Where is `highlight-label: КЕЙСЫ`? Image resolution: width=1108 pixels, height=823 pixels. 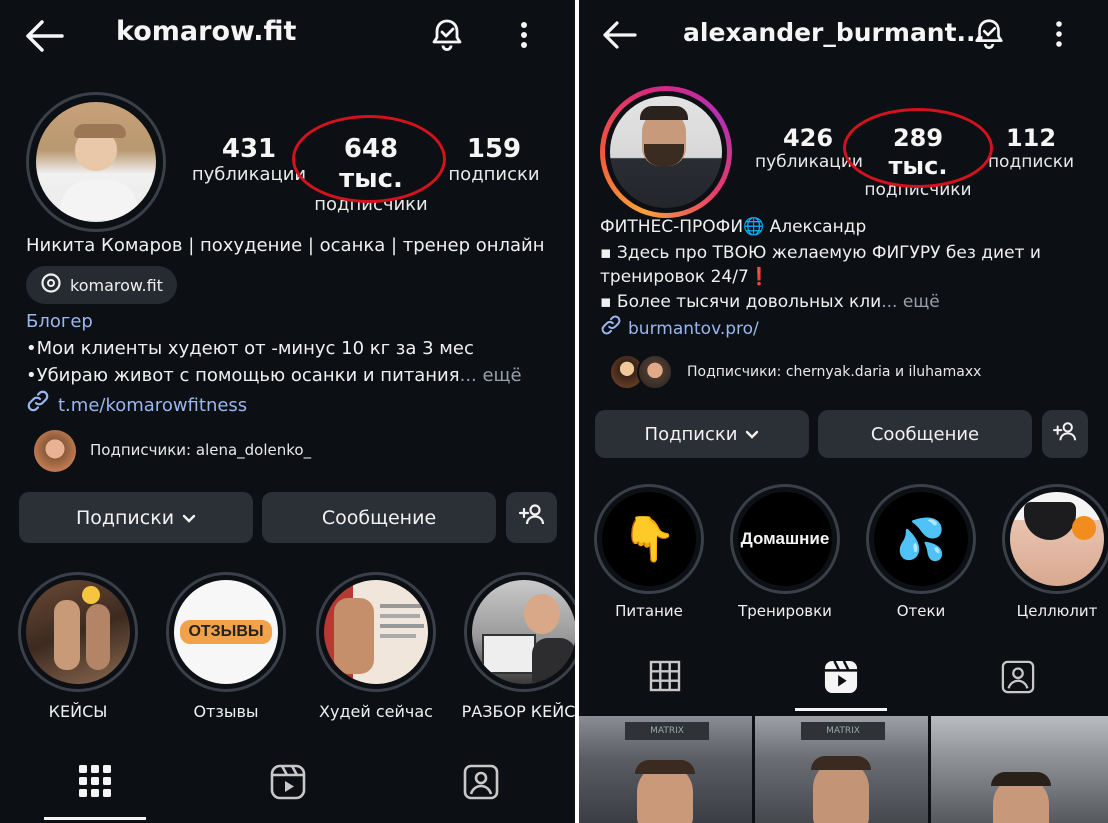 highlight-label: КЕЙСЫ is located at coordinates (78, 711).